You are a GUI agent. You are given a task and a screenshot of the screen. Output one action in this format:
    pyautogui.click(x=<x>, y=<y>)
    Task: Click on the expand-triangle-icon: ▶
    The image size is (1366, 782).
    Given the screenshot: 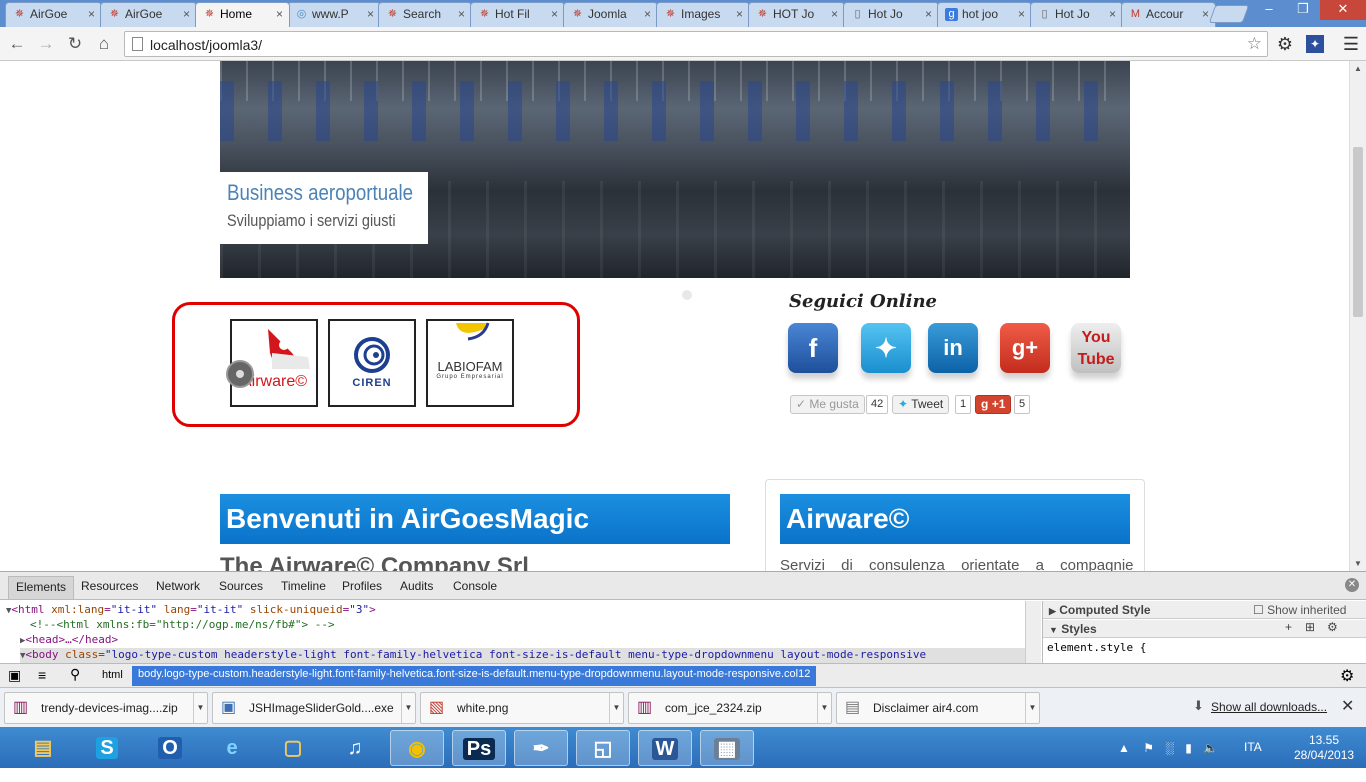 What is the action you would take?
    pyautogui.click(x=1052, y=611)
    